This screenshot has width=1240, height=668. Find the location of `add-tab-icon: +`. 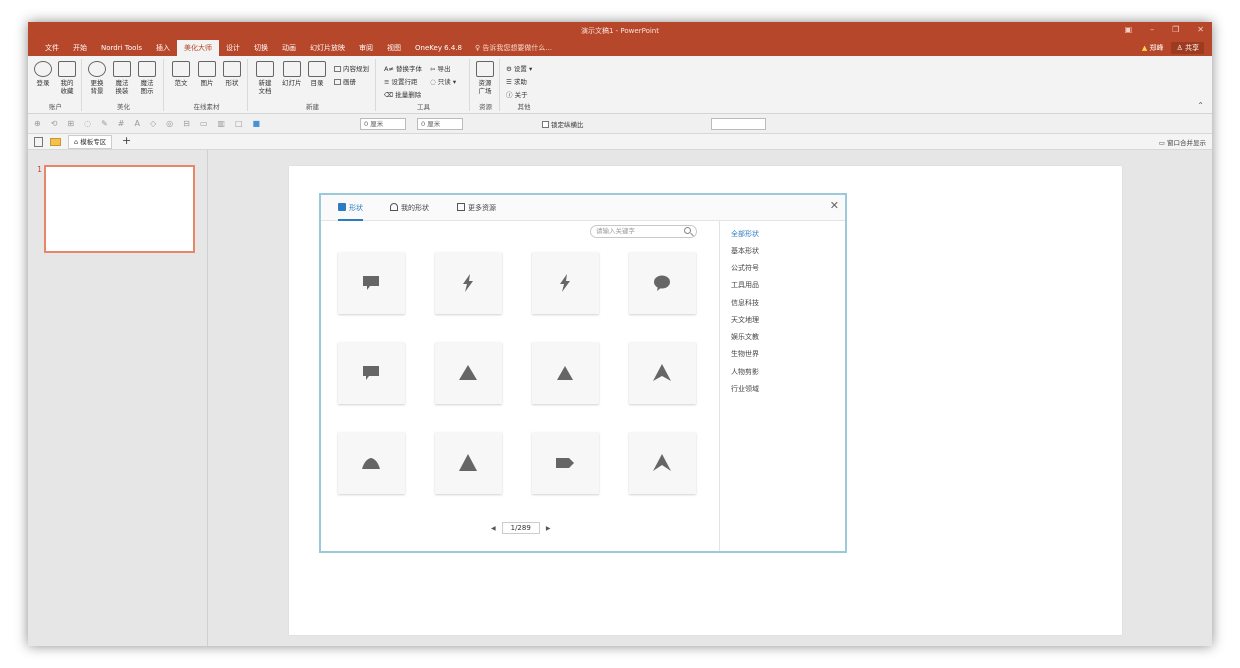

add-tab-icon: + is located at coordinates (126, 140).